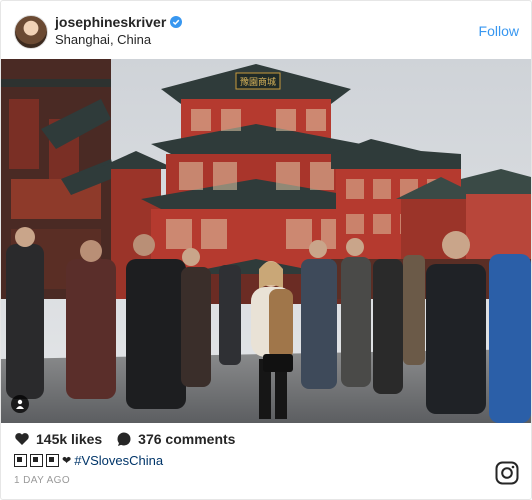 The width and height of the screenshot is (532, 500). What do you see at coordinates (266, 31) in the screenshot?
I see `post-header: josephineskriver Shanghai, China Follow` at bounding box center [266, 31].